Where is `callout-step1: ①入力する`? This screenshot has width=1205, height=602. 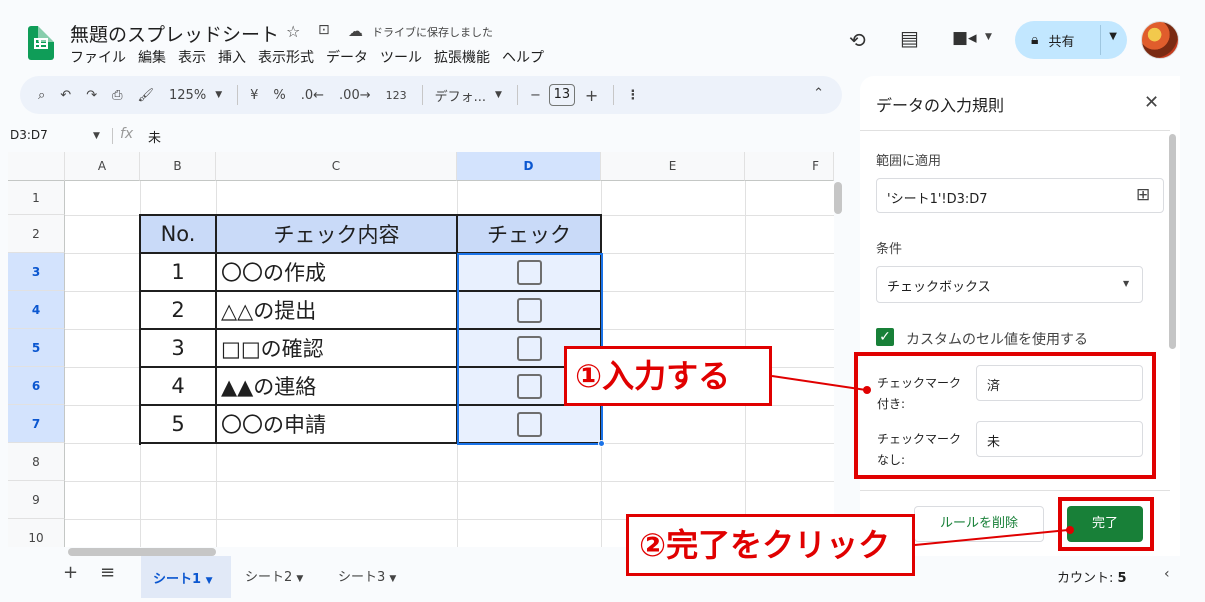 callout-step1: ①入力する is located at coordinates (668, 376).